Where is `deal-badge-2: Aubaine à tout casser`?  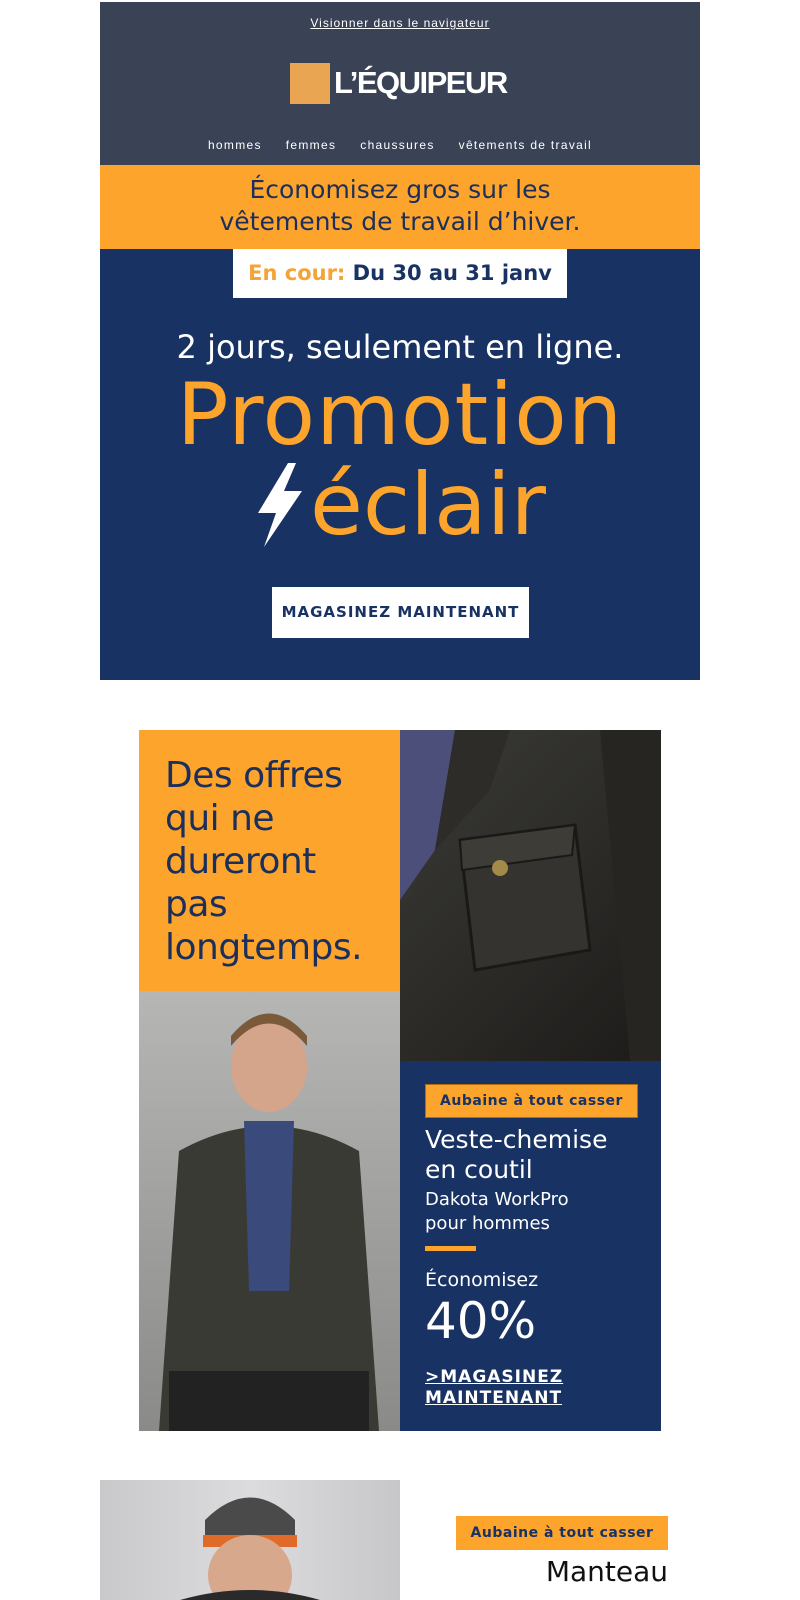 deal-badge-2: Aubaine à tout casser is located at coordinates (562, 1533).